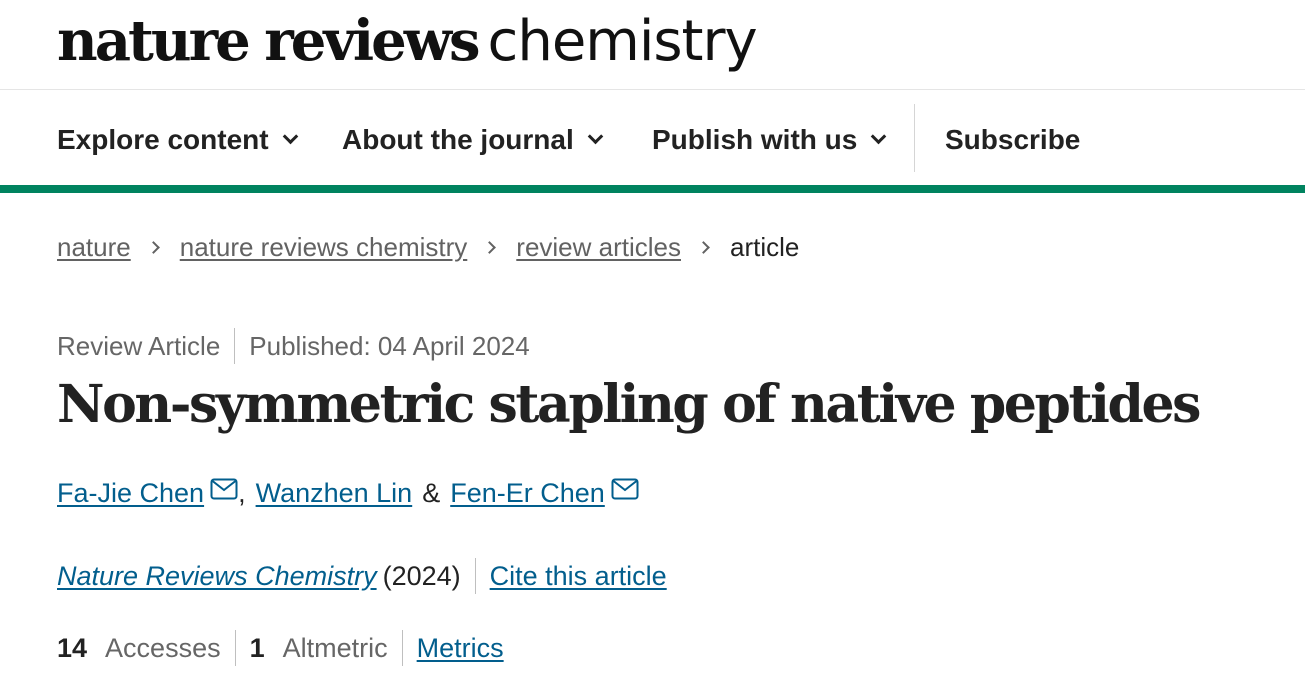 This screenshot has width=1305, height=675. I want to click on masthead: nature reviews chemistry, so click(652, 45).